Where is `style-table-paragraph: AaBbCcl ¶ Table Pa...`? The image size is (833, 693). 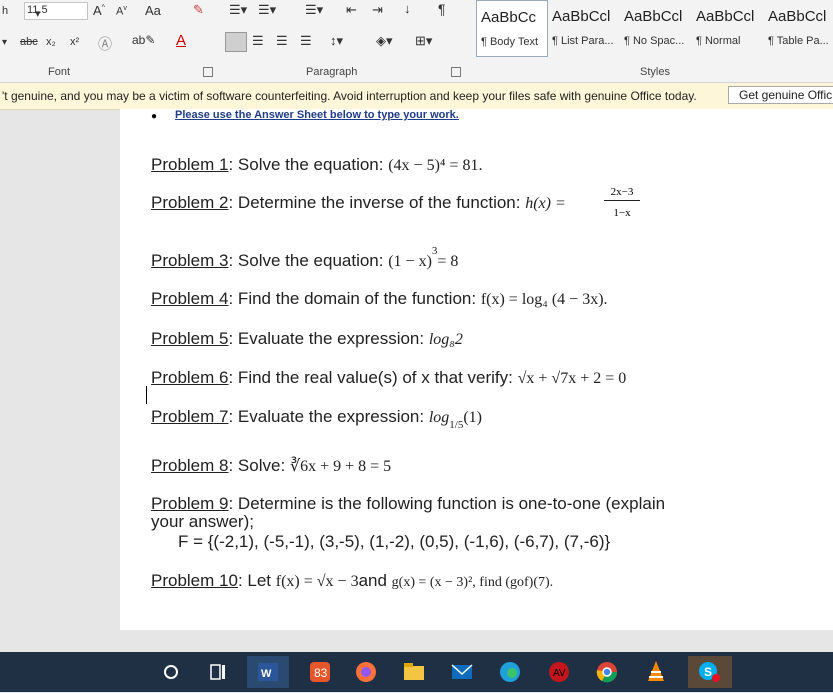 style-table-paragraph: AaBbCcl ¶ Table Pa... is located at coordinates (798, 27).